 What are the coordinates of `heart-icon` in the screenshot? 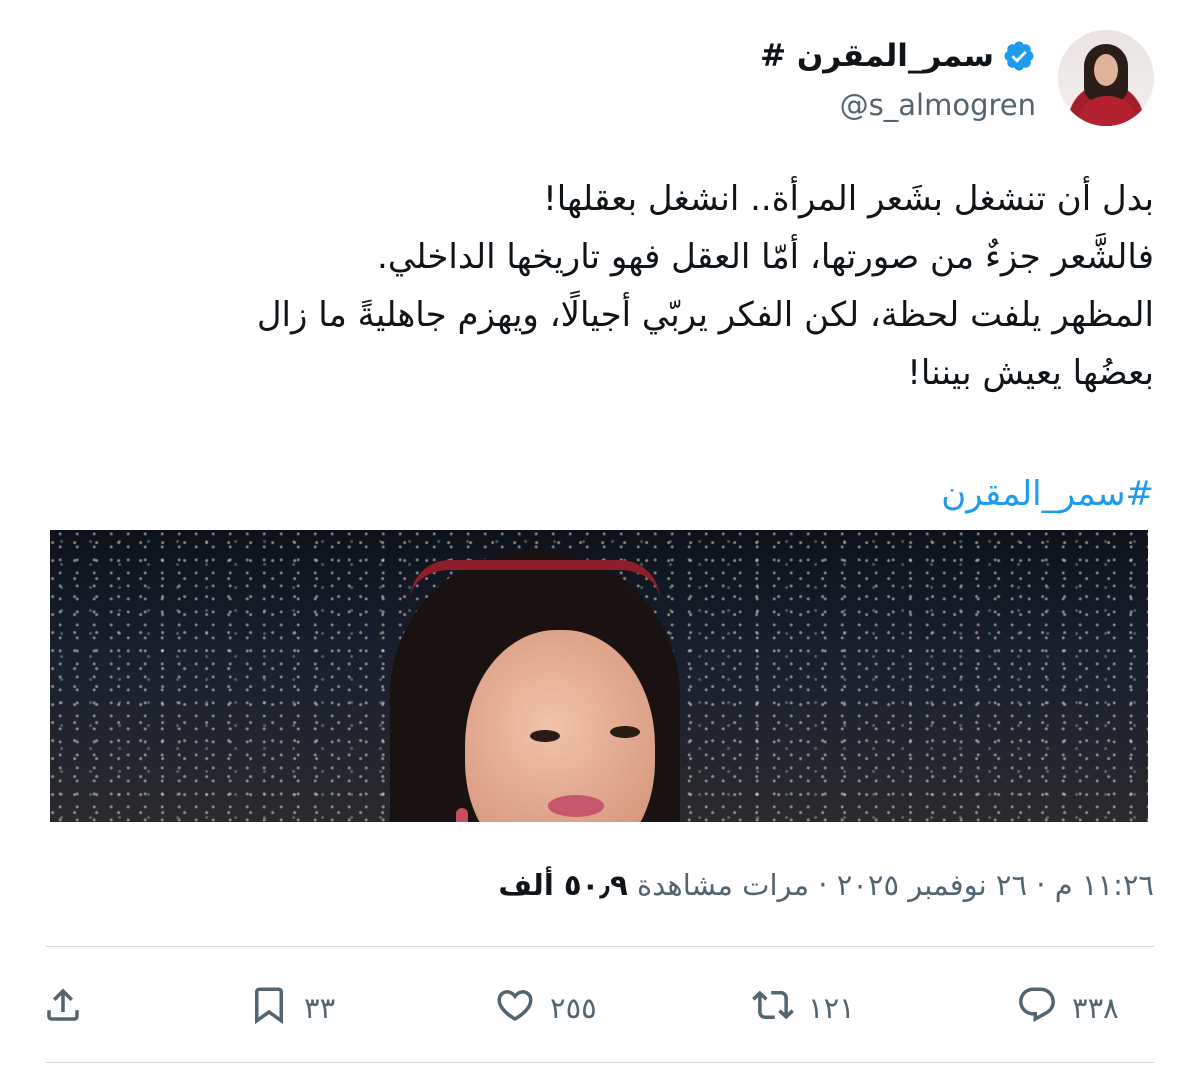 It's located at (515, 1008).